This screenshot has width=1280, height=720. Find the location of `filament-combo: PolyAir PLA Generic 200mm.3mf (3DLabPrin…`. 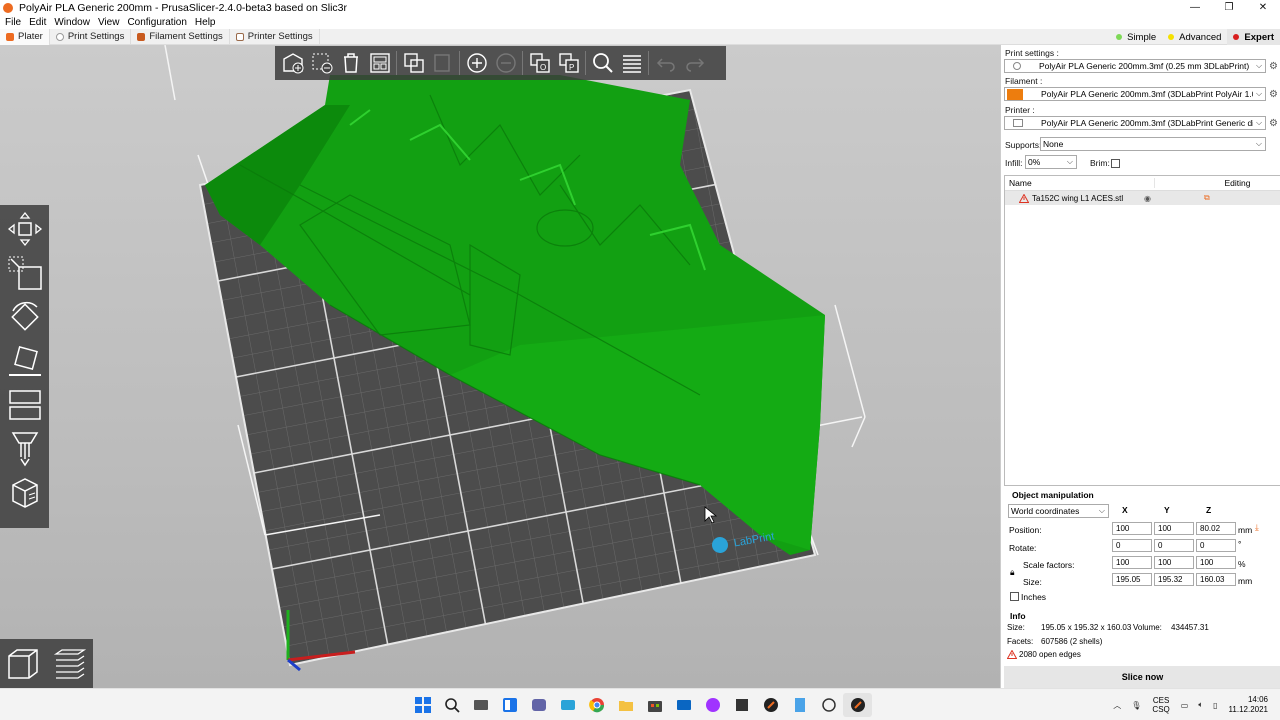

filament-combo: PolyAir PLA Generic 200mm.3mf (3DLabPrin… is located at coordinates (1135, 94).